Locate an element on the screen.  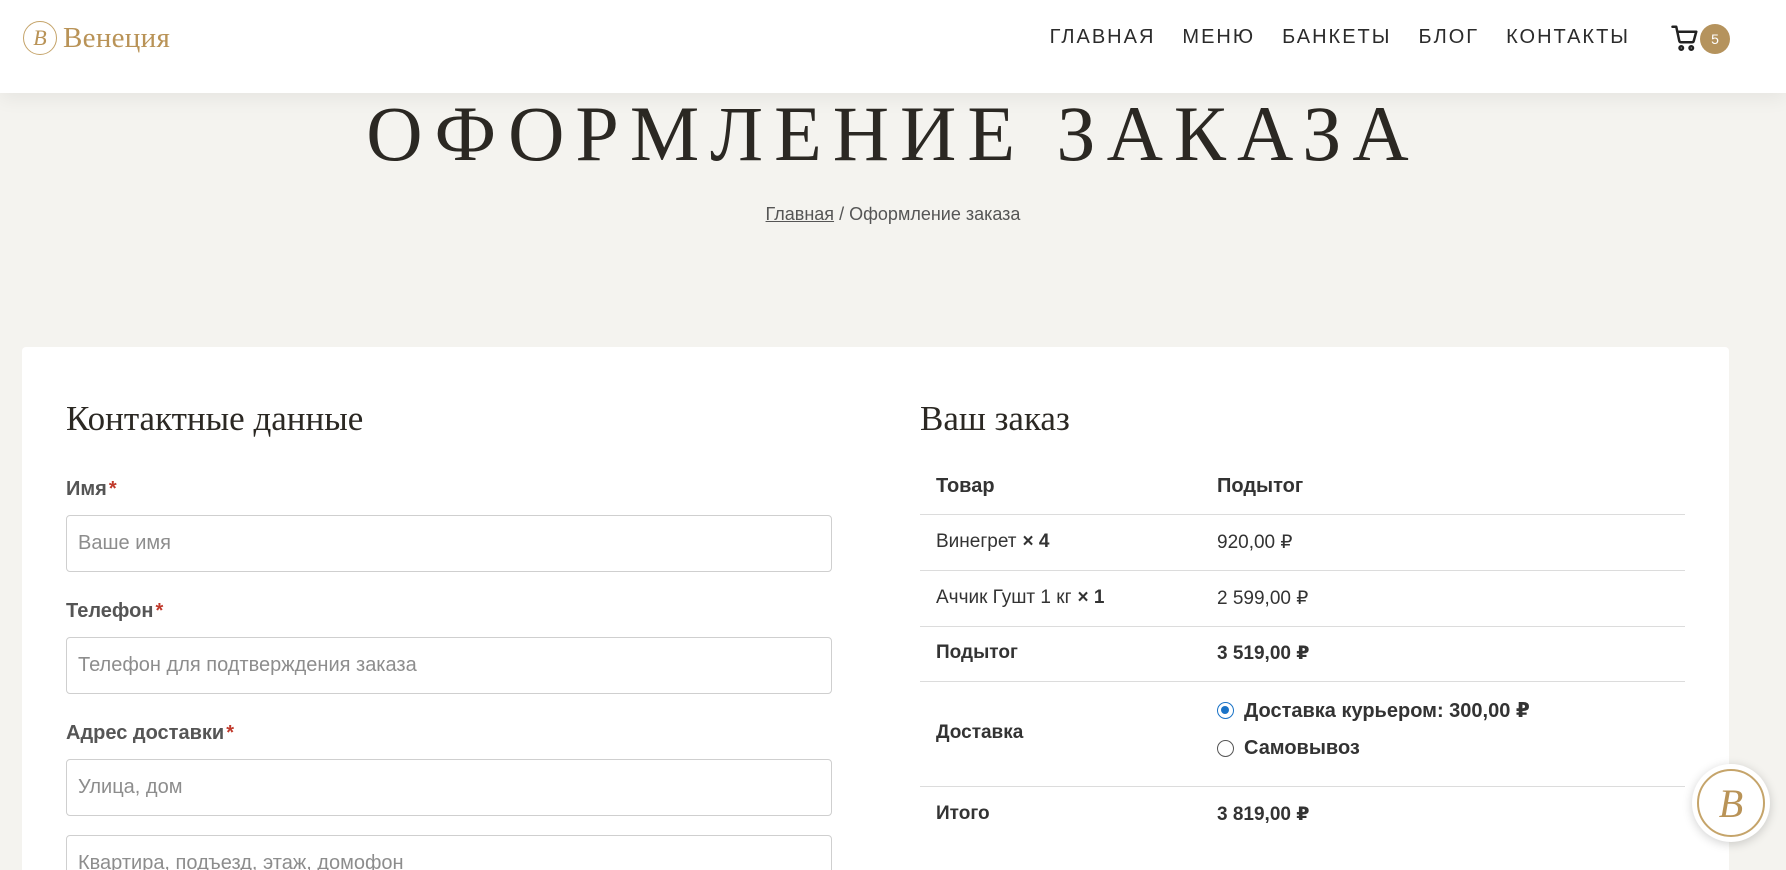
shipping-option-pickup: Самовывоз is located at coordinates (1288, 748).